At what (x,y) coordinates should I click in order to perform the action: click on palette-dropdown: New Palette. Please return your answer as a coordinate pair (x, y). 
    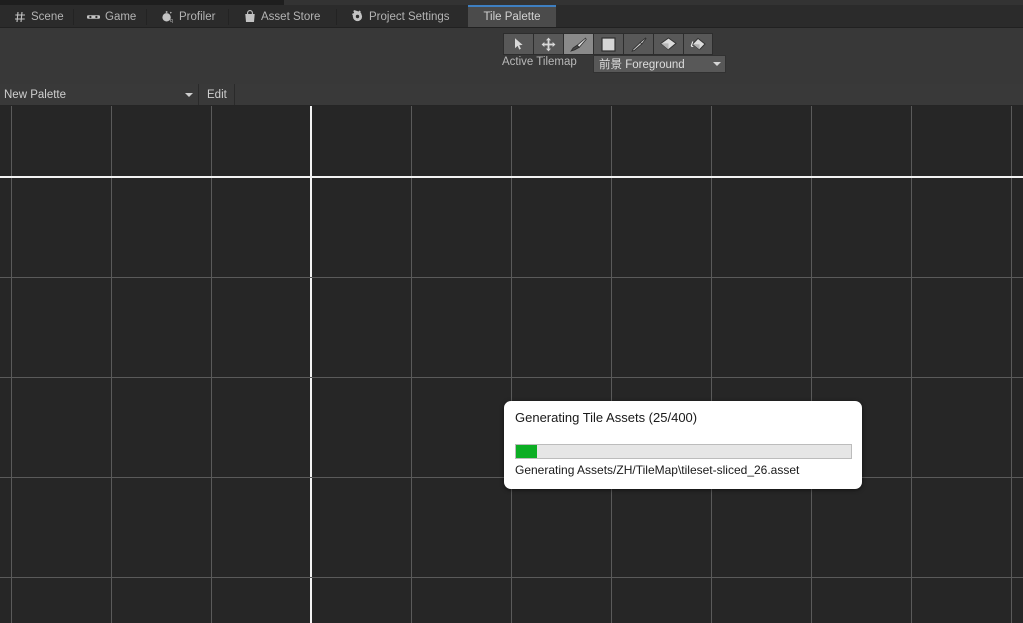
    Looking at the image, I should click on (99, 94).